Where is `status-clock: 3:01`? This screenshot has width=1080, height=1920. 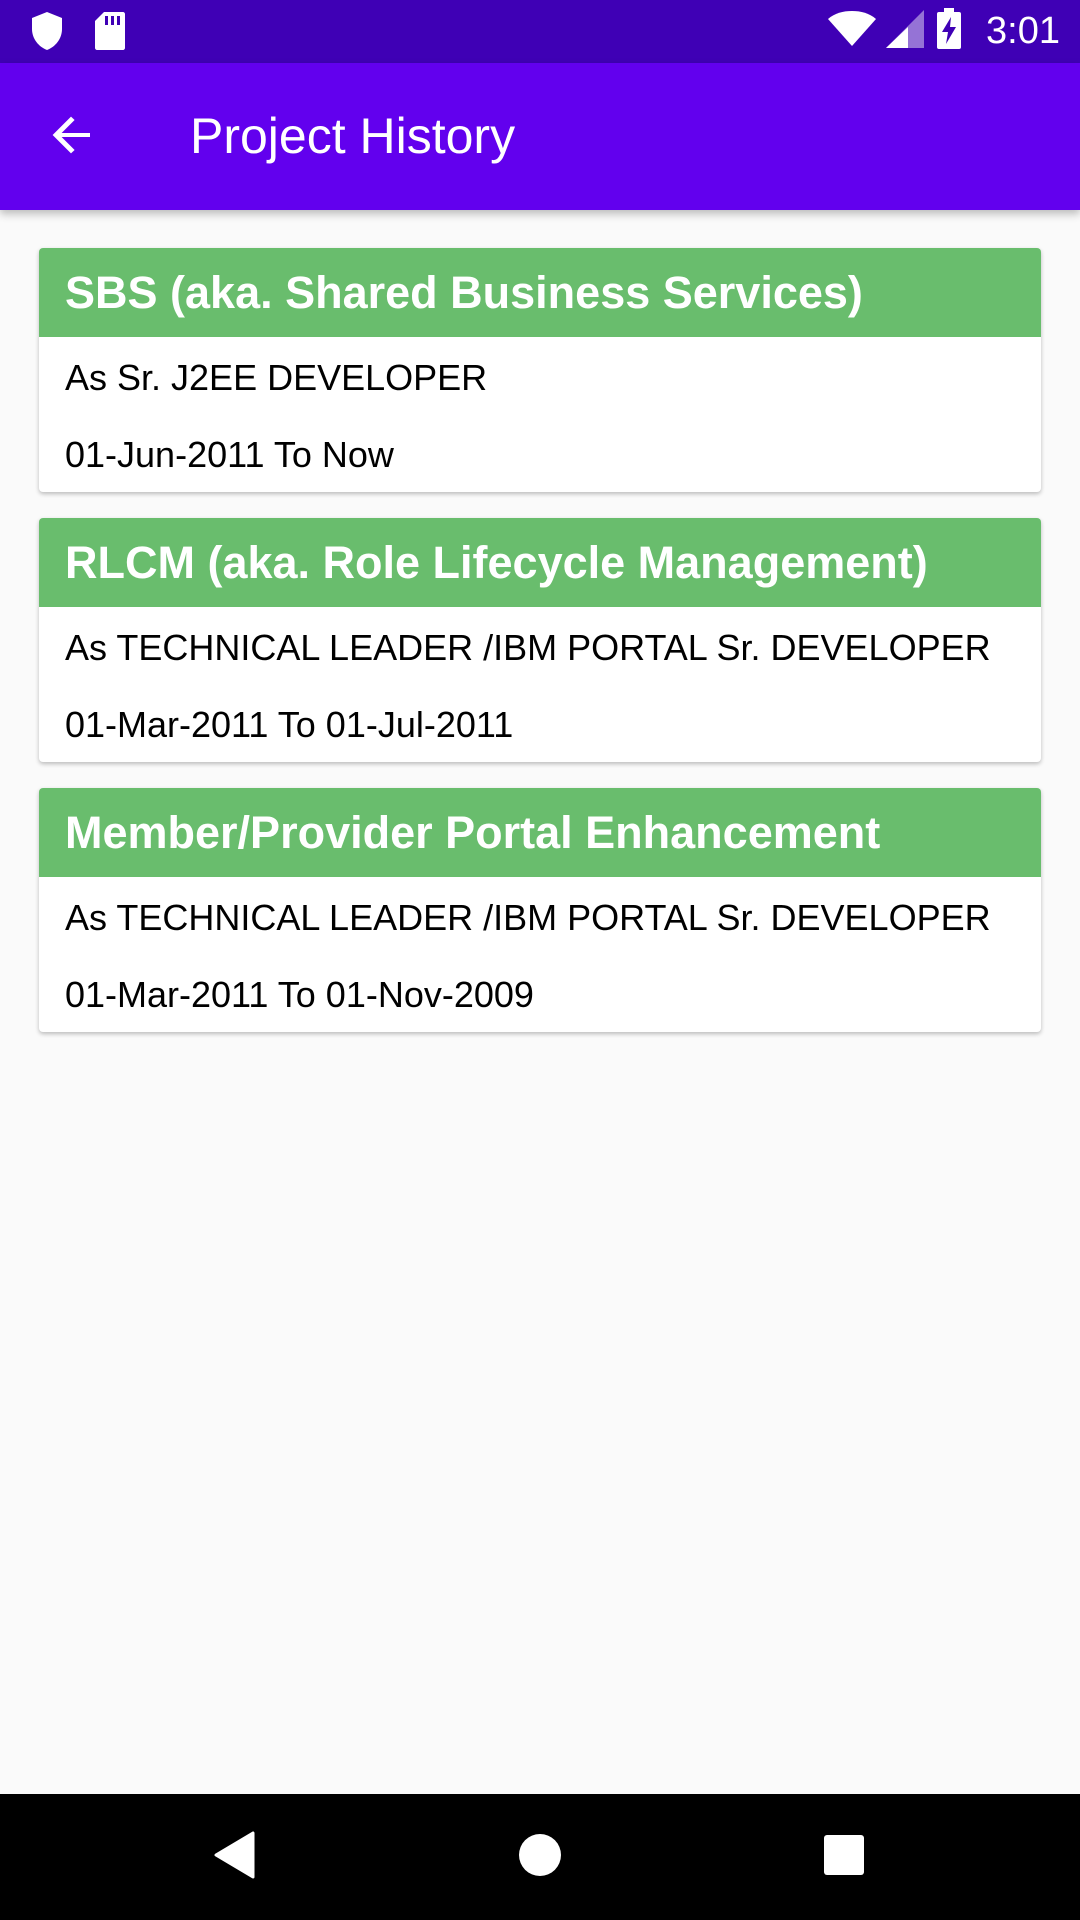 status-clock: 3:01 is located at coordinates (1023, 31).